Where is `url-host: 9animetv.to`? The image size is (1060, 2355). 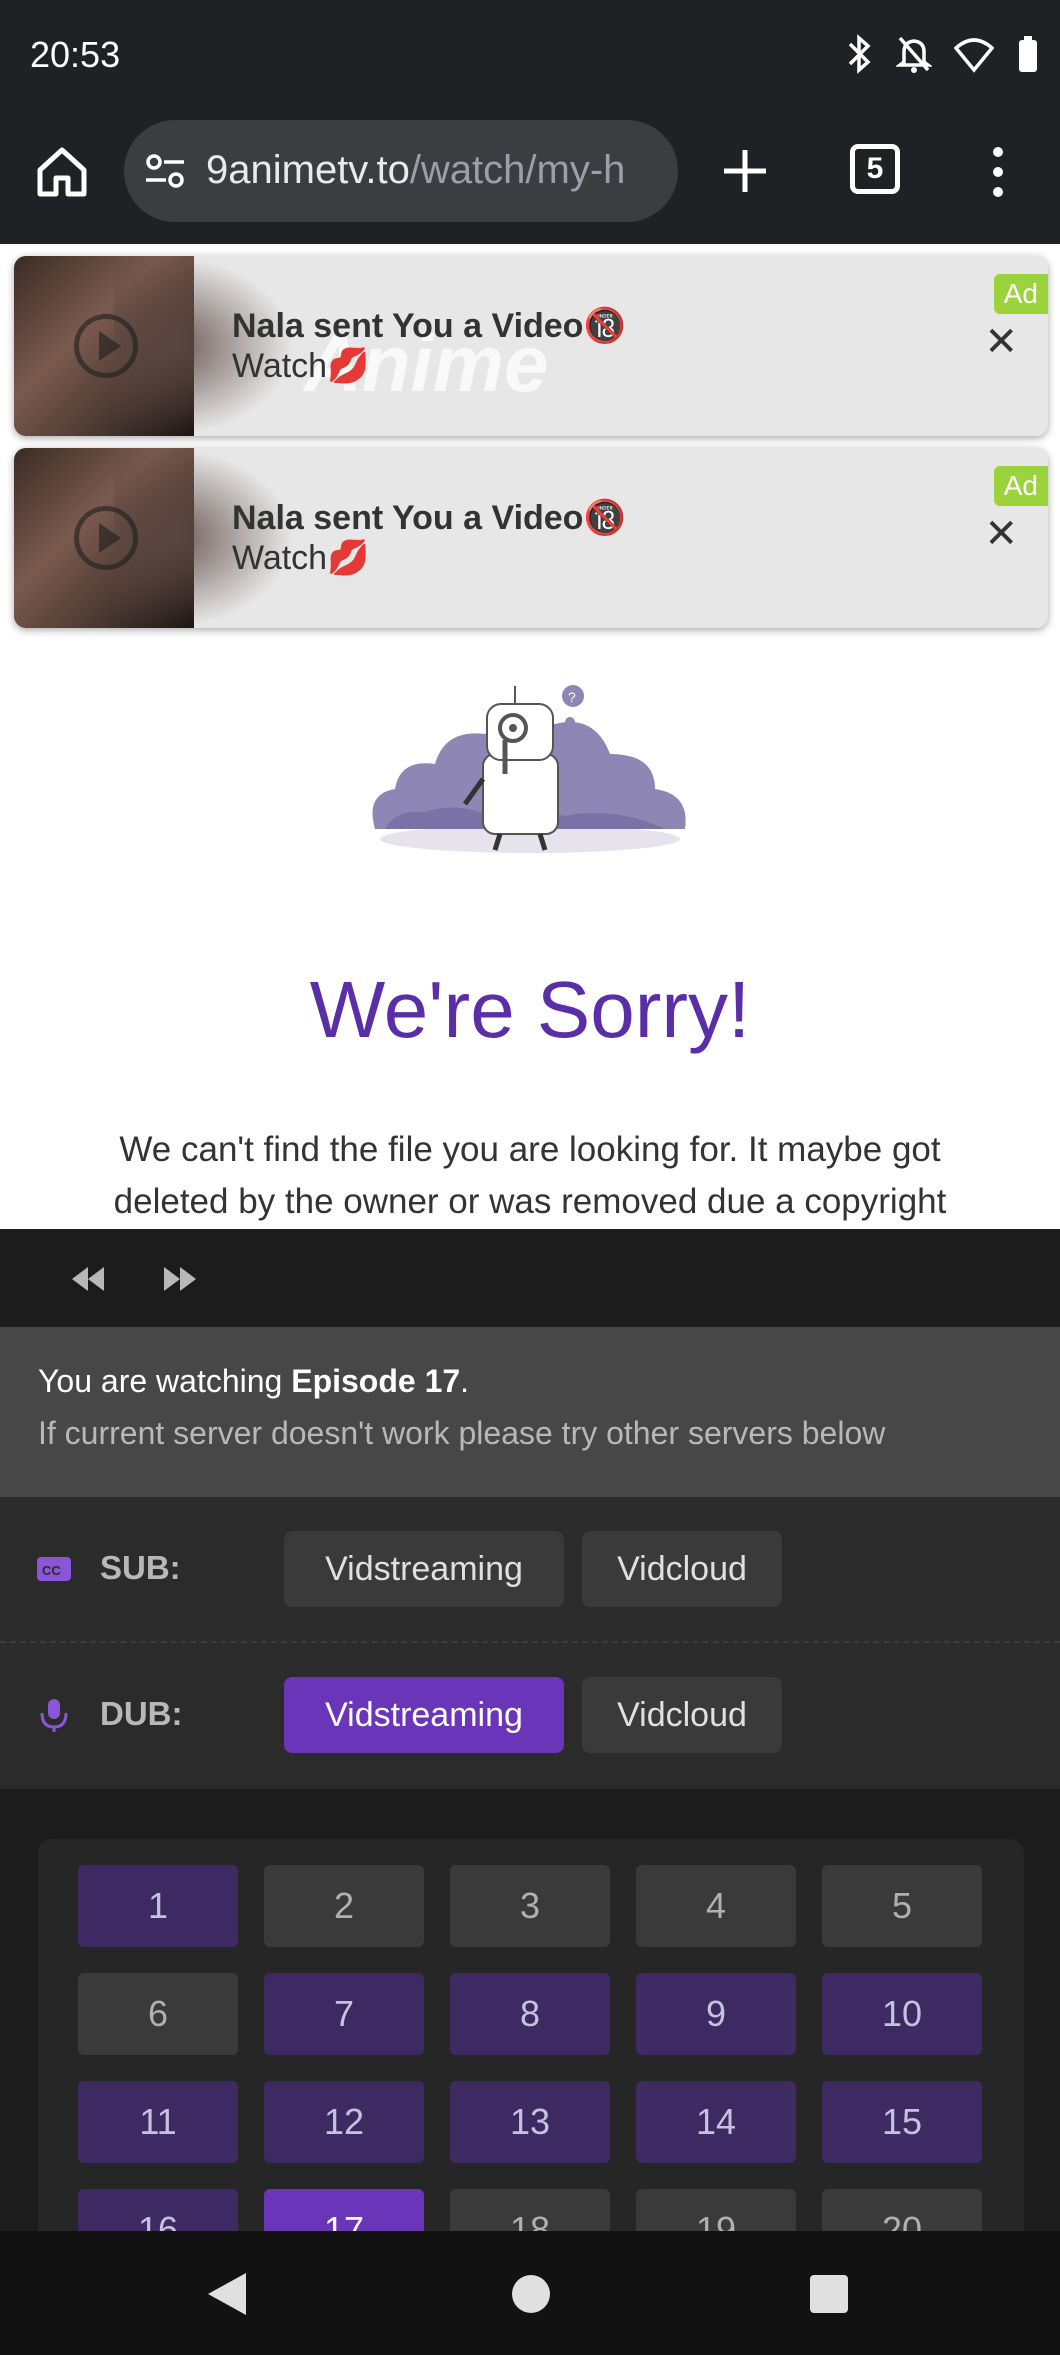
url-host: 9animetv.to is located at coordinates (308, 170).